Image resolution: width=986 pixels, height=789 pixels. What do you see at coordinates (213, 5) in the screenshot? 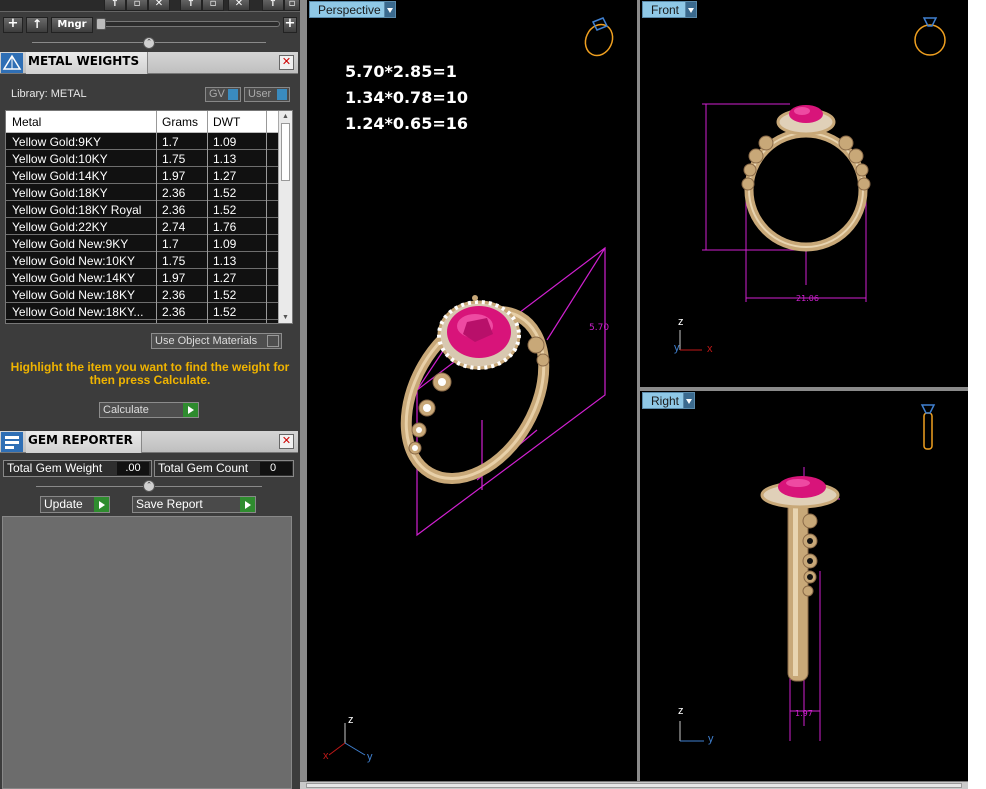
I see `toolbar-save2-button: ▫` at bounding box center [213, 5].